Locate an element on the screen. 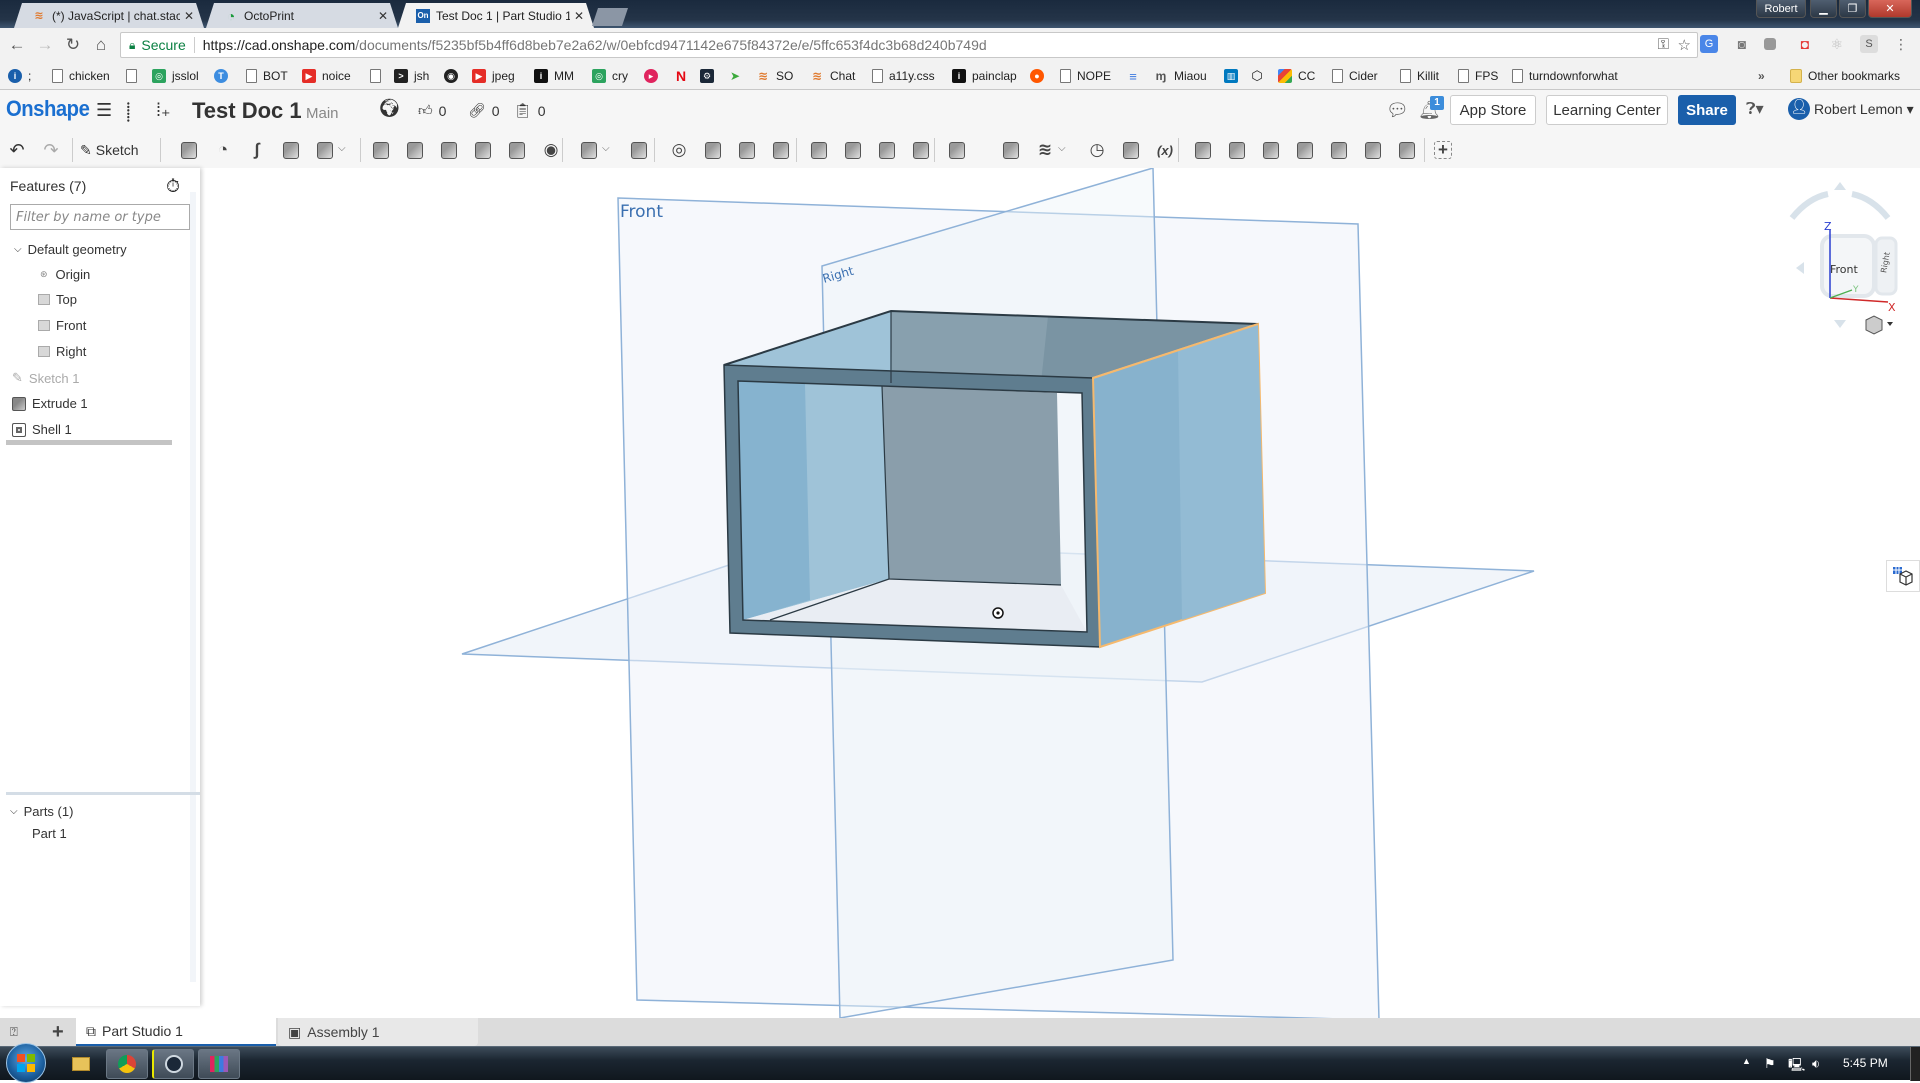 The height and width of the screenshot is (1083, 1920). audio-app-taskbar-icon is located at coordinates (219, 1064).